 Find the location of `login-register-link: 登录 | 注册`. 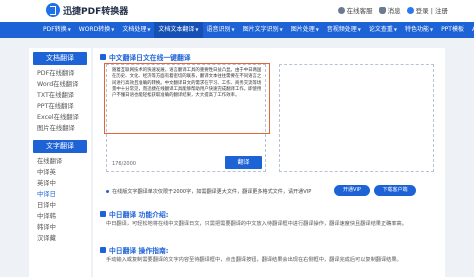

login-register-link: 登录 | 注册 is located at coordinates (427, 10).